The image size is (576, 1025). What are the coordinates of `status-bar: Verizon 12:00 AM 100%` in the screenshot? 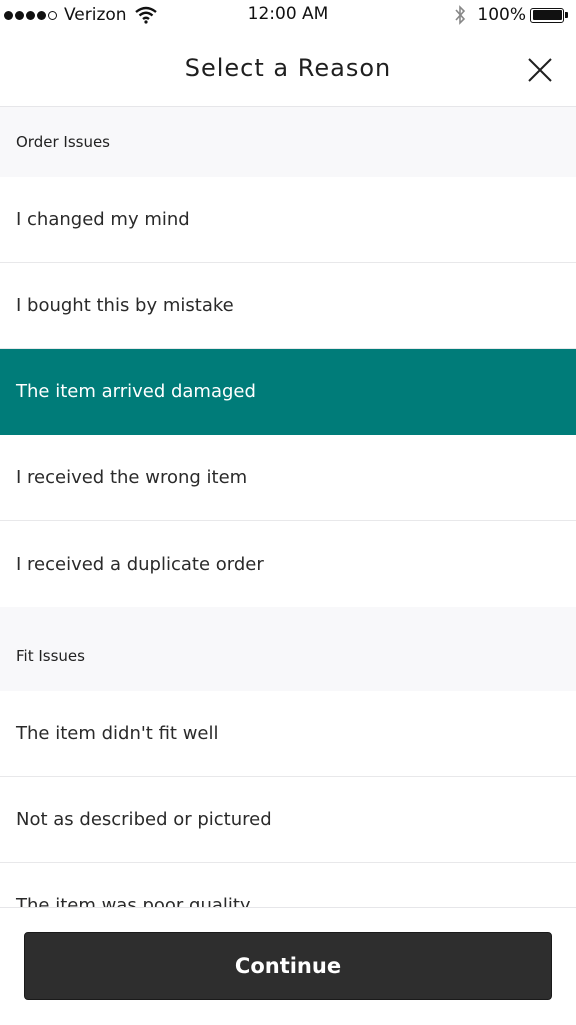 It's located at (288, 15).